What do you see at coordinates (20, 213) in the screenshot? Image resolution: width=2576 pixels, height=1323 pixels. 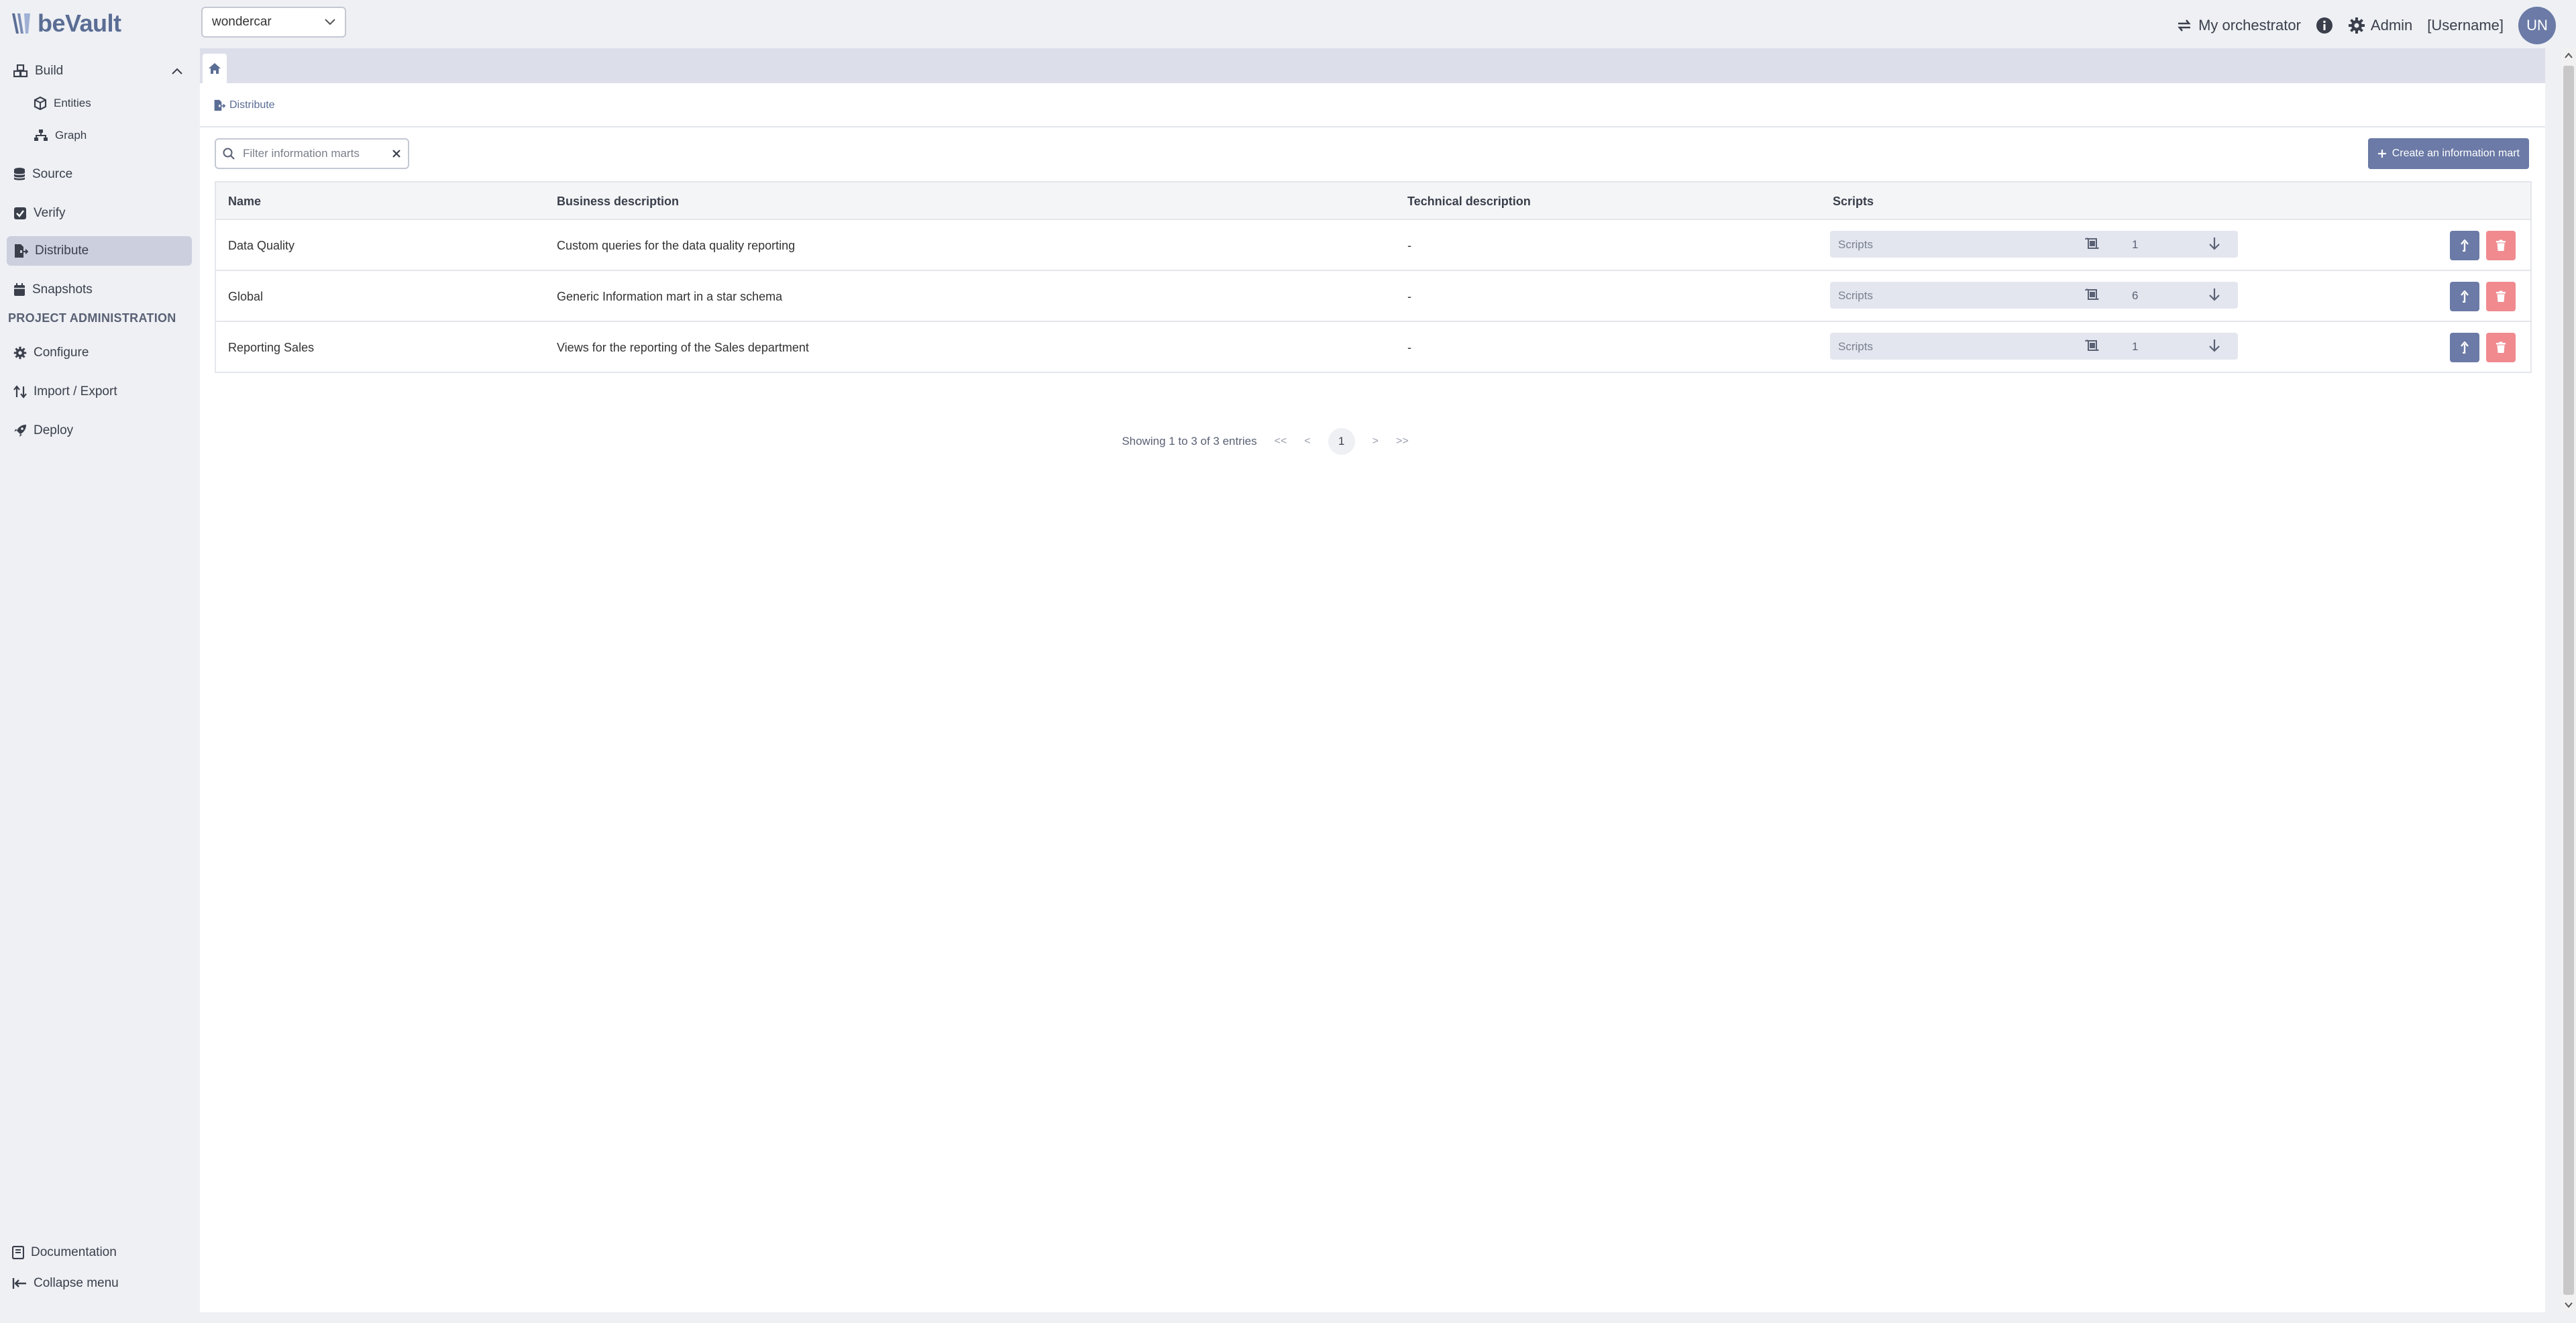 I see `check-square-icon` at bounding box center [20, 213].